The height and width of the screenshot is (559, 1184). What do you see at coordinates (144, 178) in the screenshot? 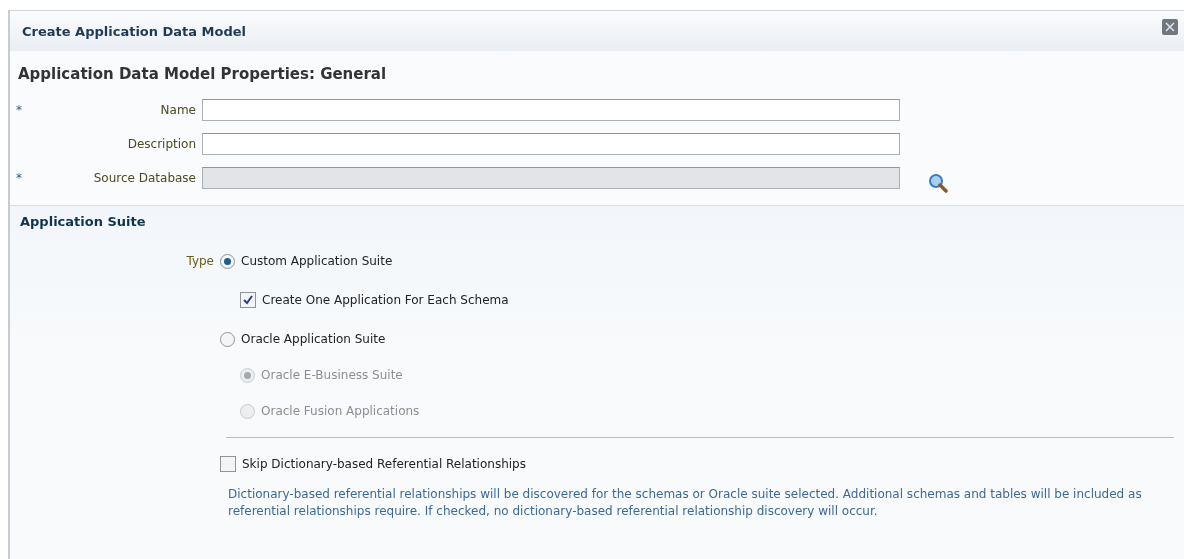
I see `field-label: Source Database` at bounding box center [144, 178].